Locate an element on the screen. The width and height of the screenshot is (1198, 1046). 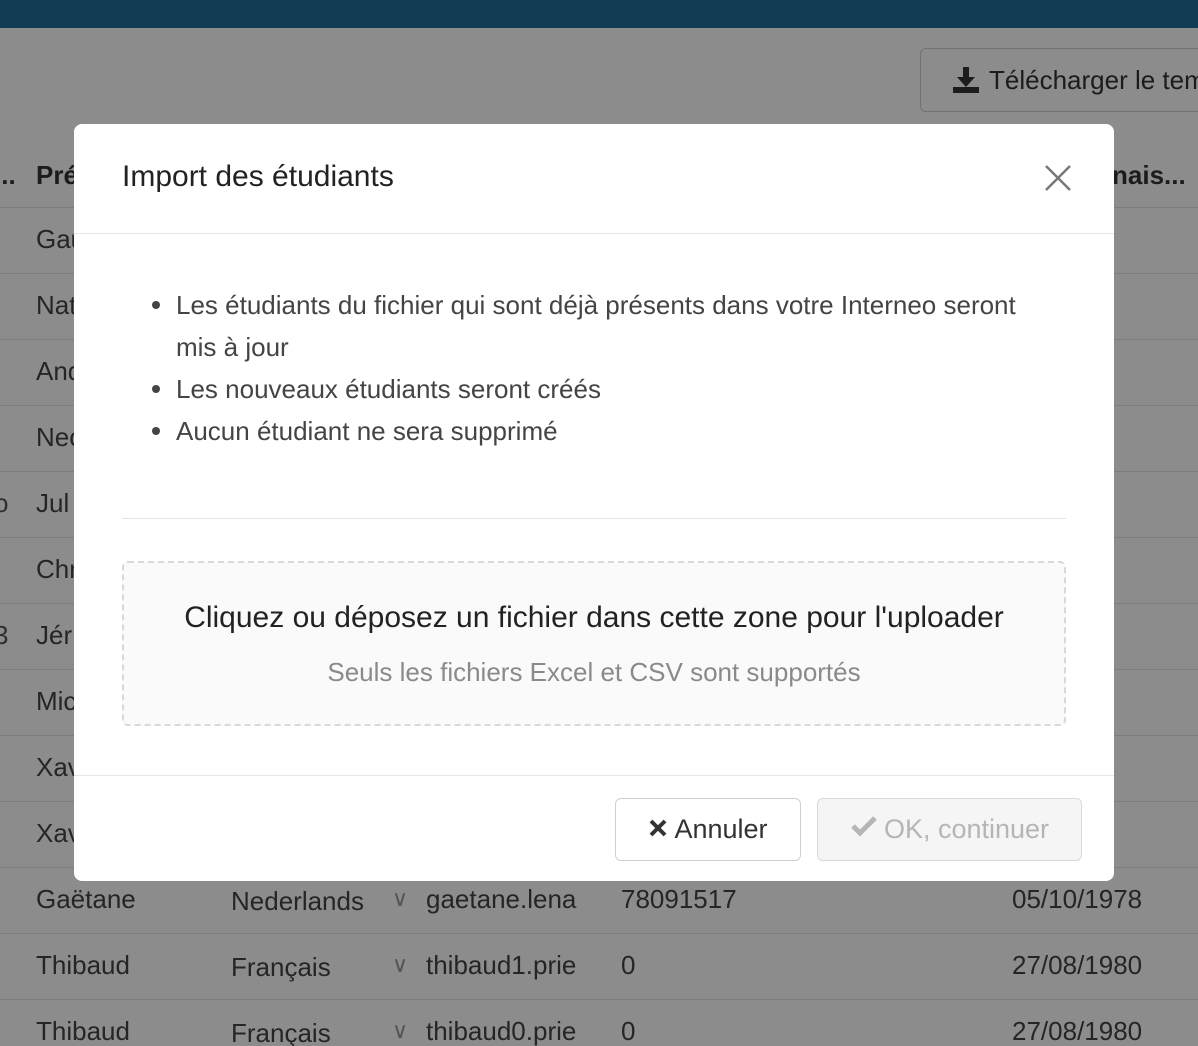
divider is located at coordinates (594, 518).